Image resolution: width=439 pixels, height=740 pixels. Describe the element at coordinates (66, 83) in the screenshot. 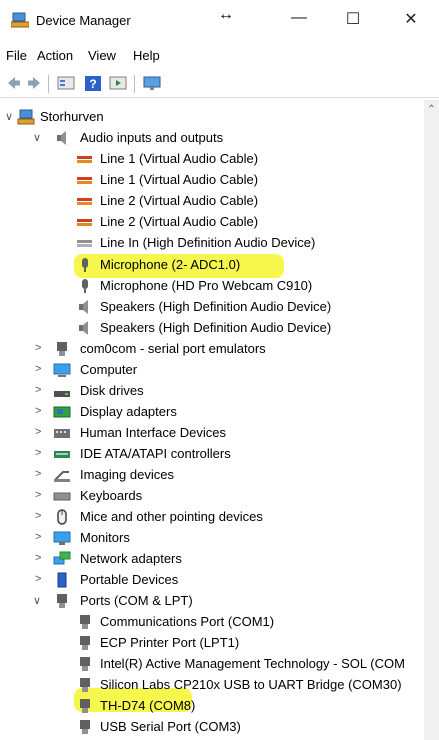

I see `properties-icon` at that location.